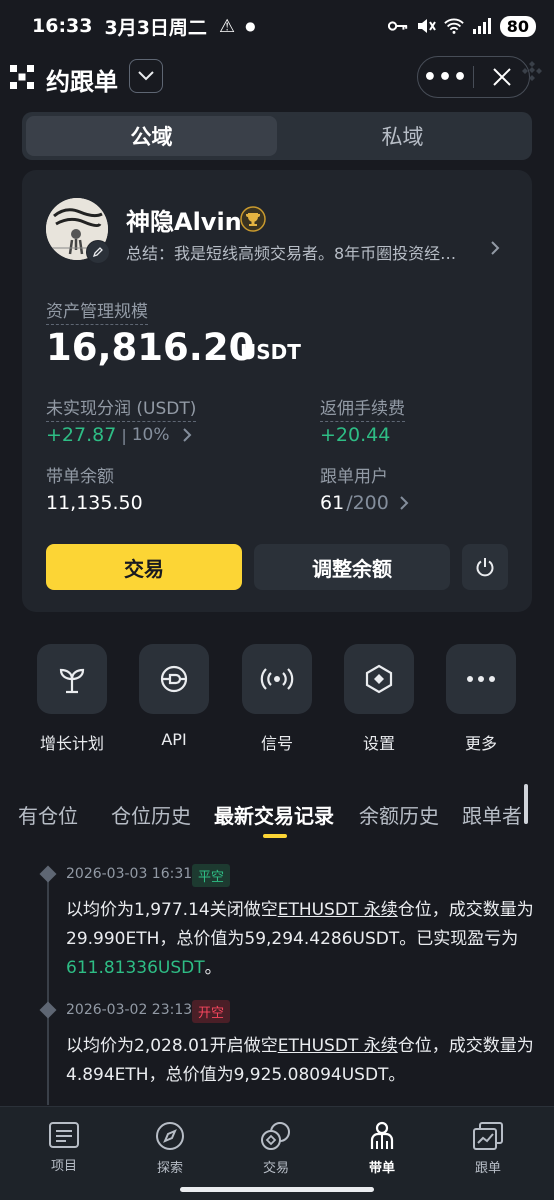 The height and width of the screenshot is (1200, 554). What do you see at coordinates (426, 26) in the screenshot?
I see `mute-icon` at bounding box center [426, 26].